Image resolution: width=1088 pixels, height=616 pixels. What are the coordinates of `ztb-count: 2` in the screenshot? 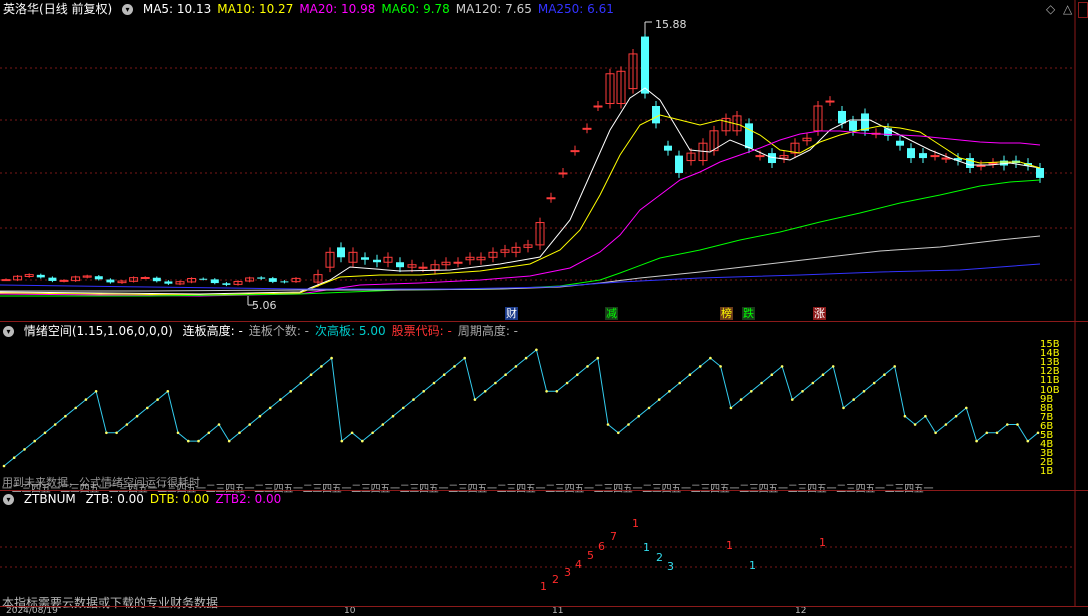 It's located at (555, 579).